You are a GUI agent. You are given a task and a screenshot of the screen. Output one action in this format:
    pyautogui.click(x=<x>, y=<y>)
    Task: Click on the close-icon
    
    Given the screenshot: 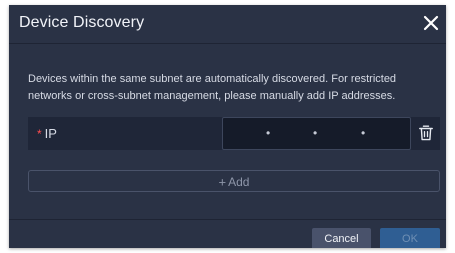 What is the action you would take?
    pyautogui.click(x=431, y=23)
    